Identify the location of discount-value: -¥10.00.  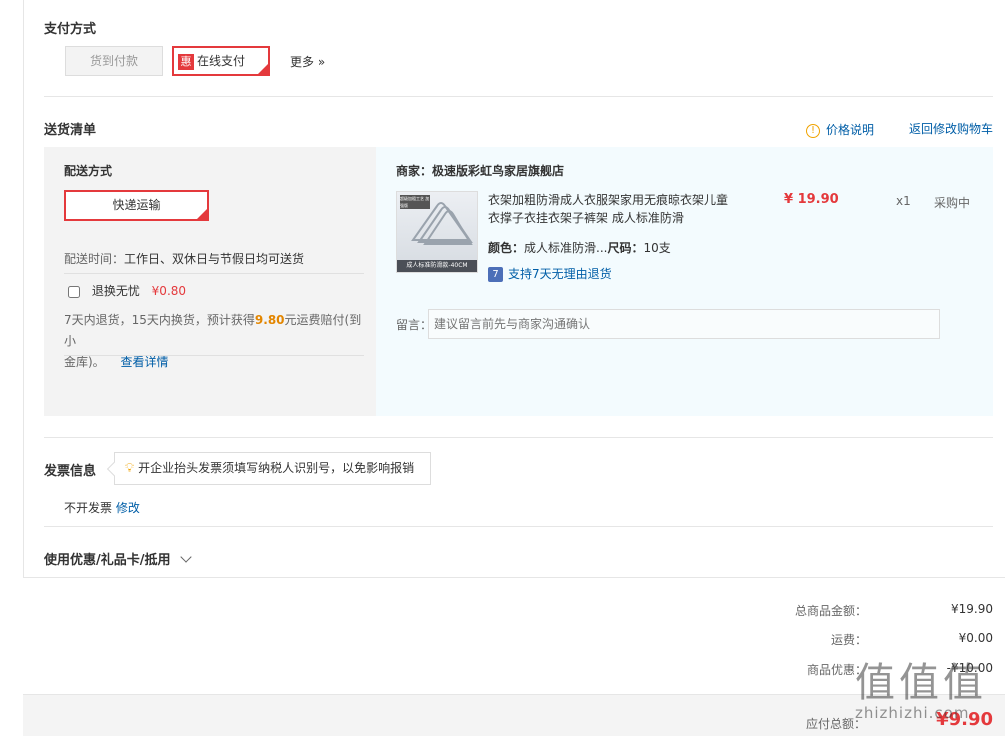
(969, 668).